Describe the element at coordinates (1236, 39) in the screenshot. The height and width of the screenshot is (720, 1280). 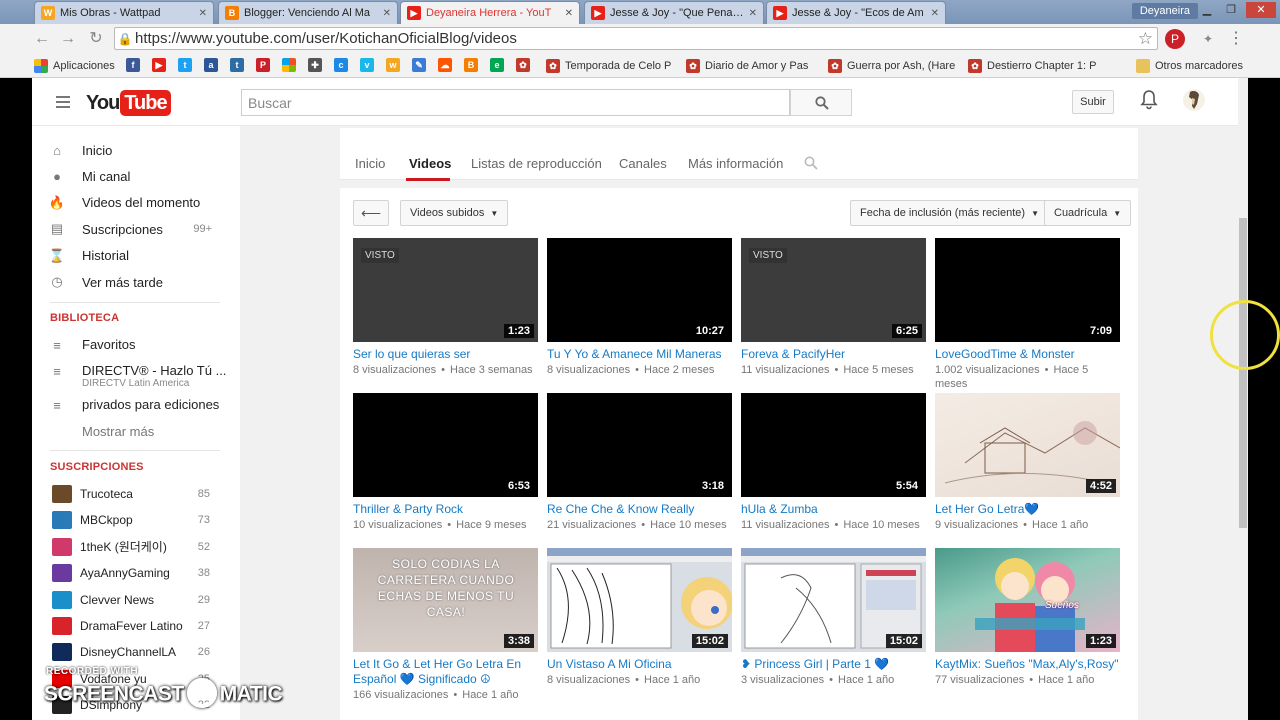
I see `menu-icon: ⋮` at that location.